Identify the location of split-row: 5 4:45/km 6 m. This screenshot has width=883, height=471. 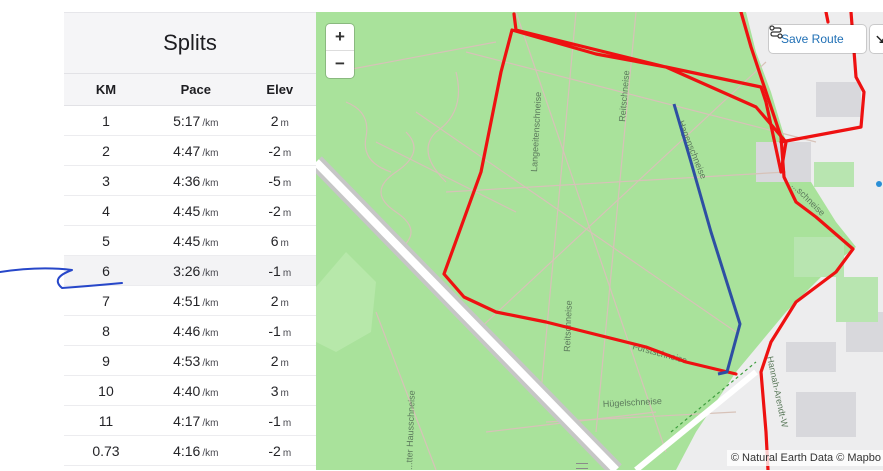
(190, 240).